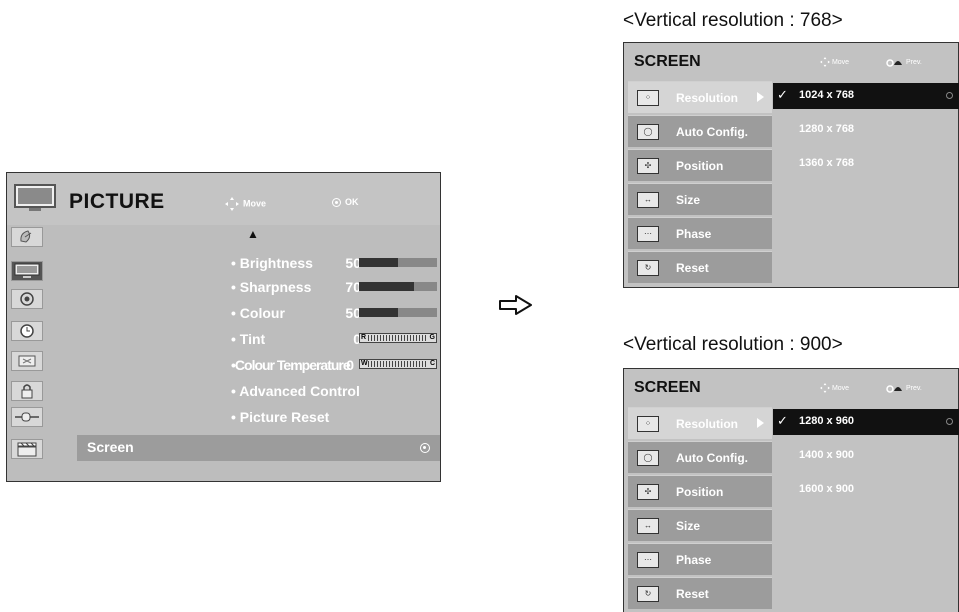 This screenshot has height=612, width=959. I want to click on advanced-control-item: • Advanced Control, so click(295, 391).